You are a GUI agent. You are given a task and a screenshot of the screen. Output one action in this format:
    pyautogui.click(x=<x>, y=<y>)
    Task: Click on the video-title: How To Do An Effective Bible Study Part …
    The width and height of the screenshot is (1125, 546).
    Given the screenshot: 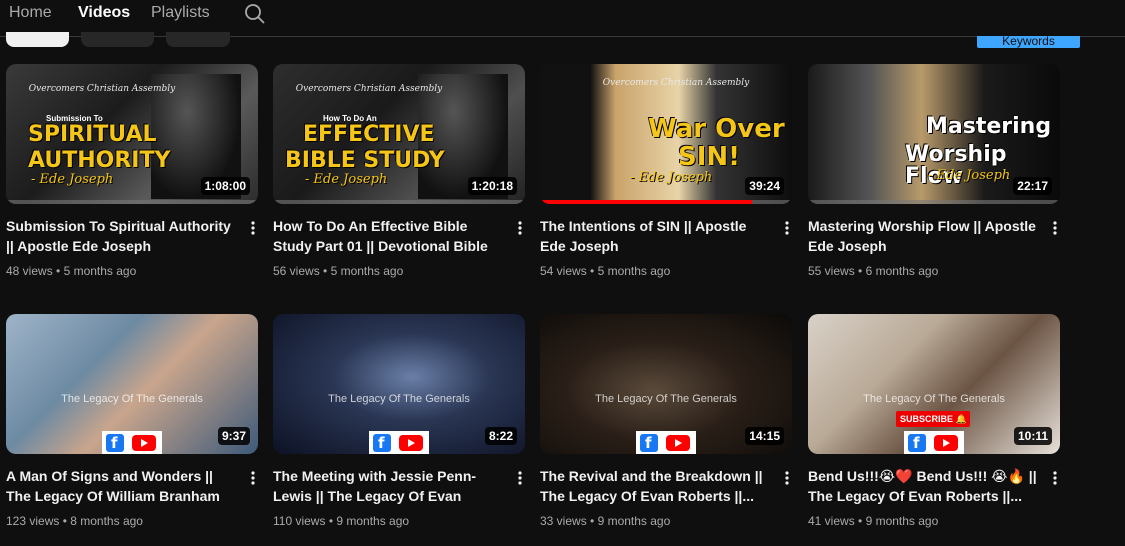 What is the action you would take?
    pyautogui.click(x=389, y=236)
    